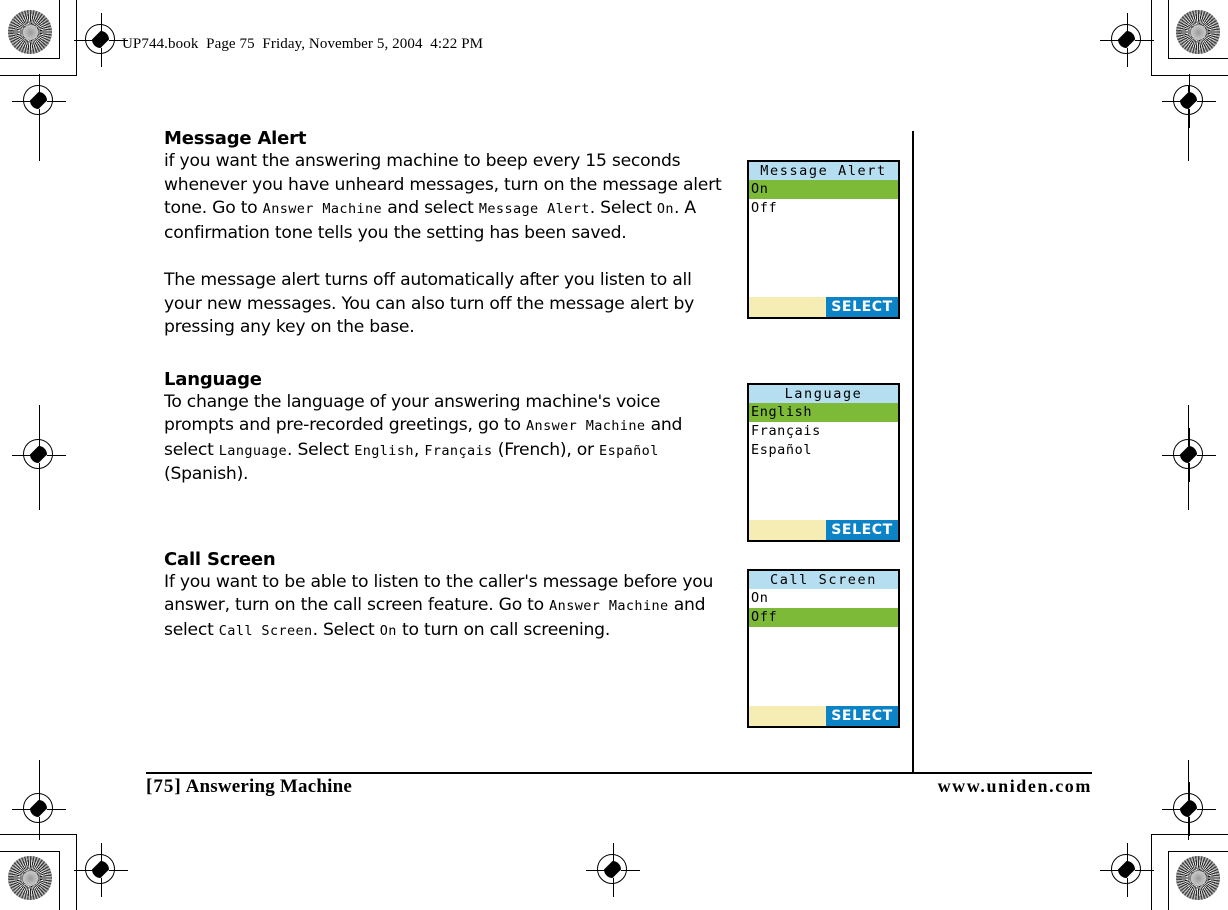 The height and width of the screenshot is (910, 1228). I want to click on trim-line-h-br-outer, so click(1189, 834).